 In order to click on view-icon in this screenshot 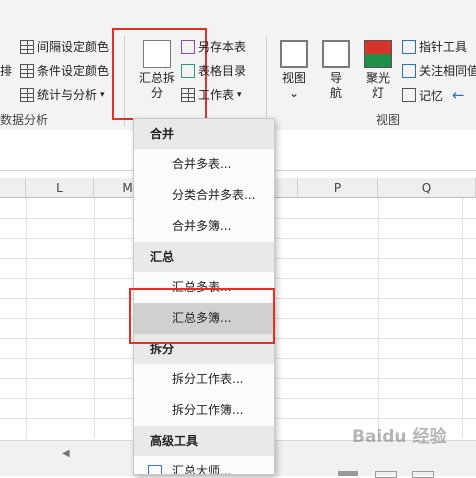, I will do `click(294, 54)`.